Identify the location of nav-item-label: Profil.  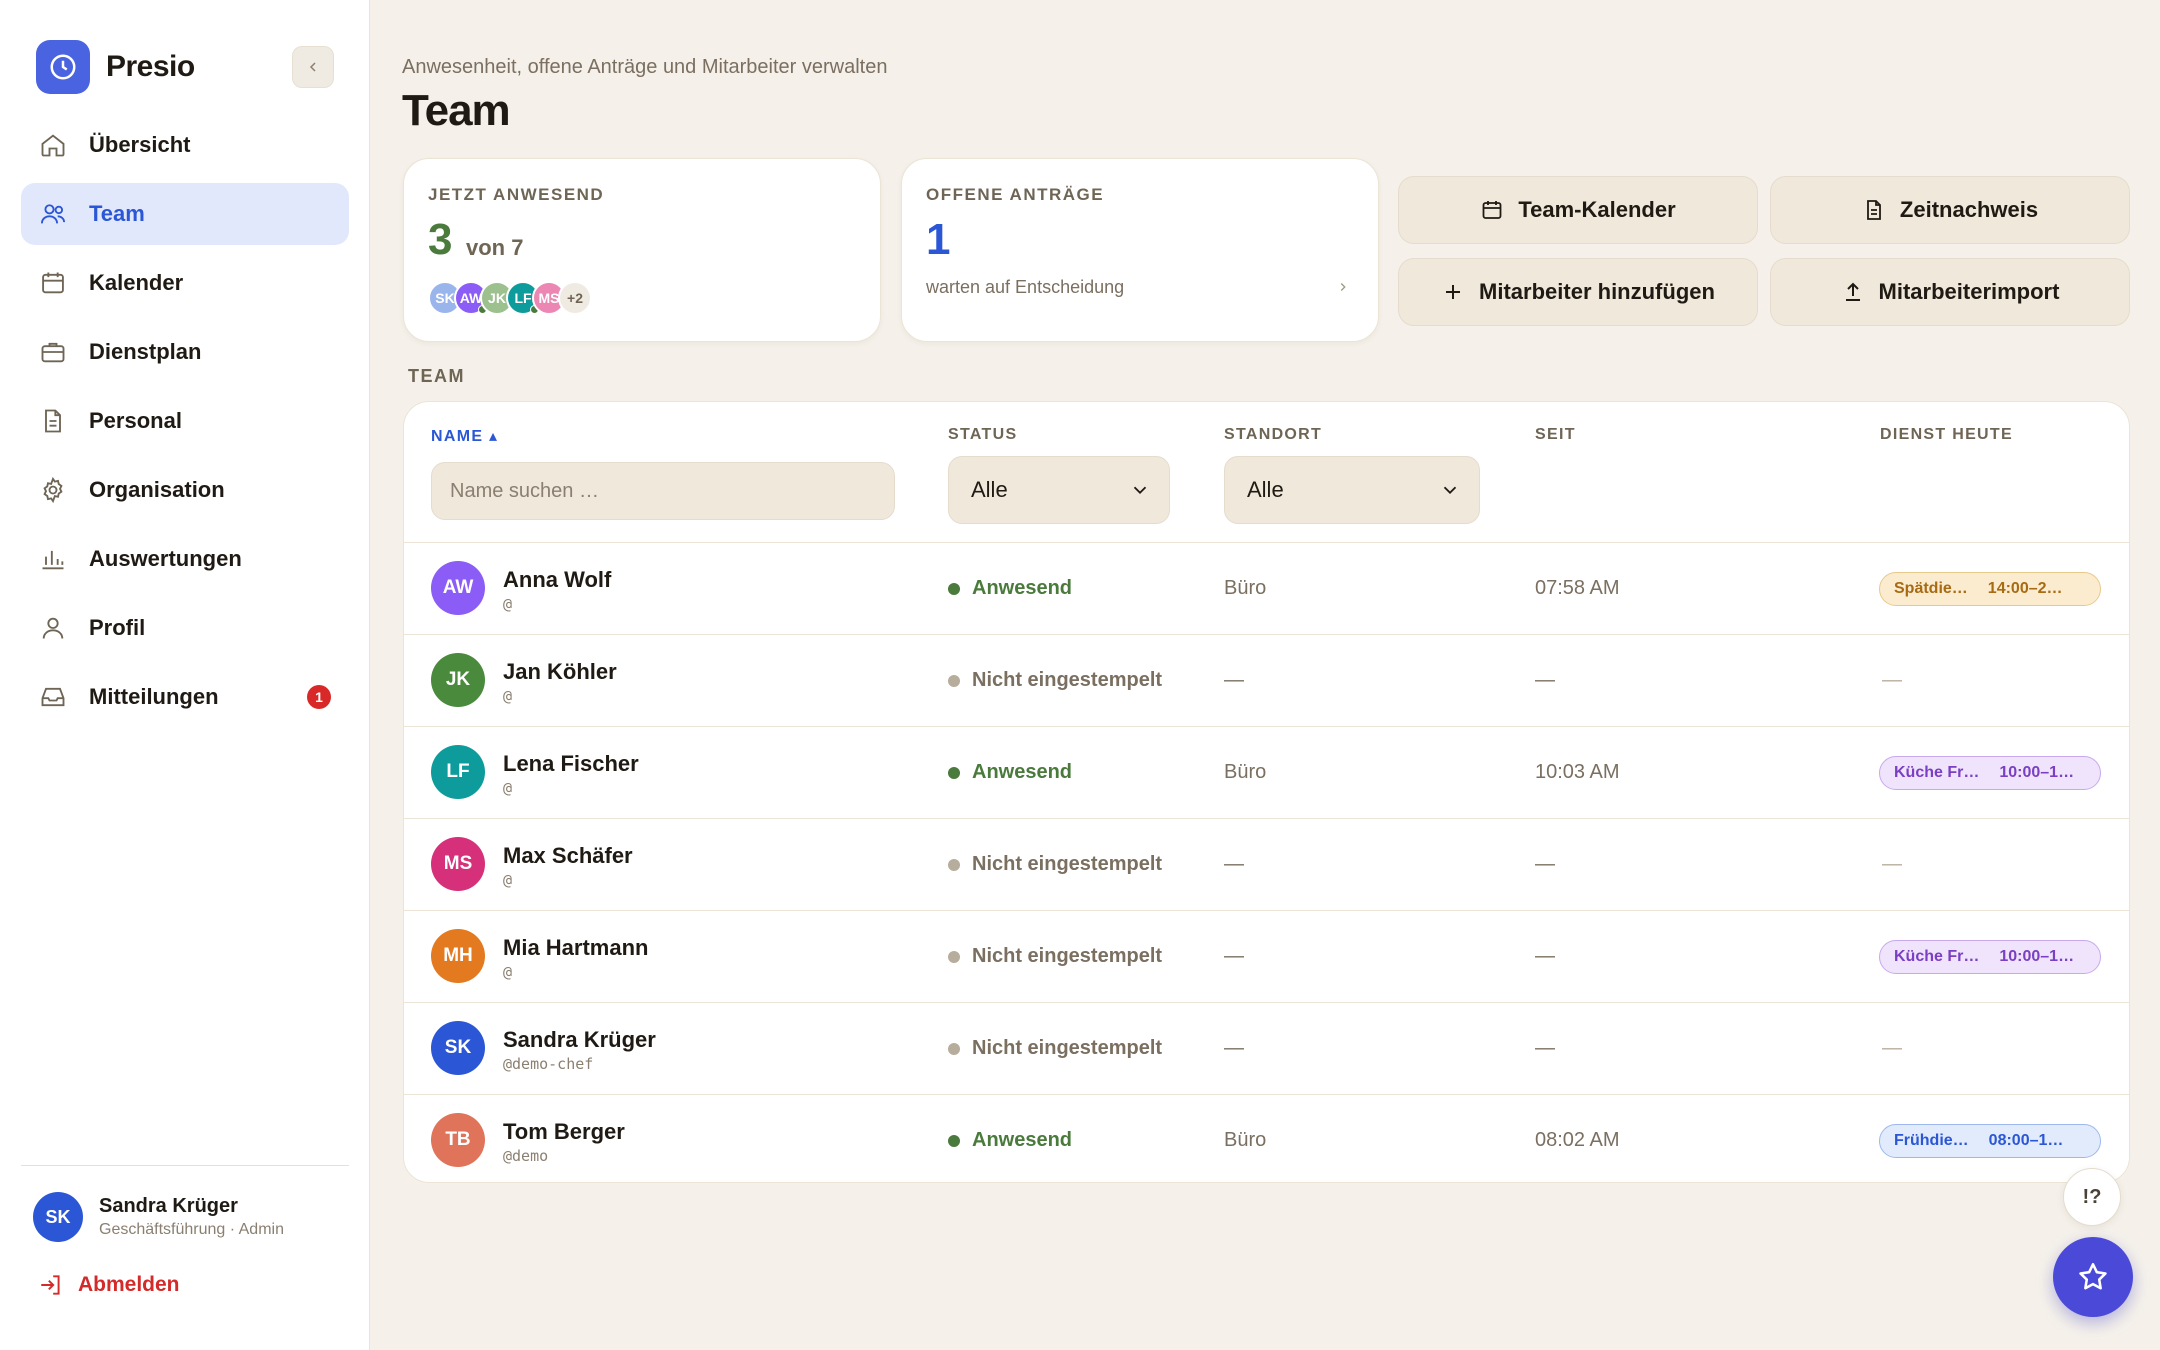
(117, 627).